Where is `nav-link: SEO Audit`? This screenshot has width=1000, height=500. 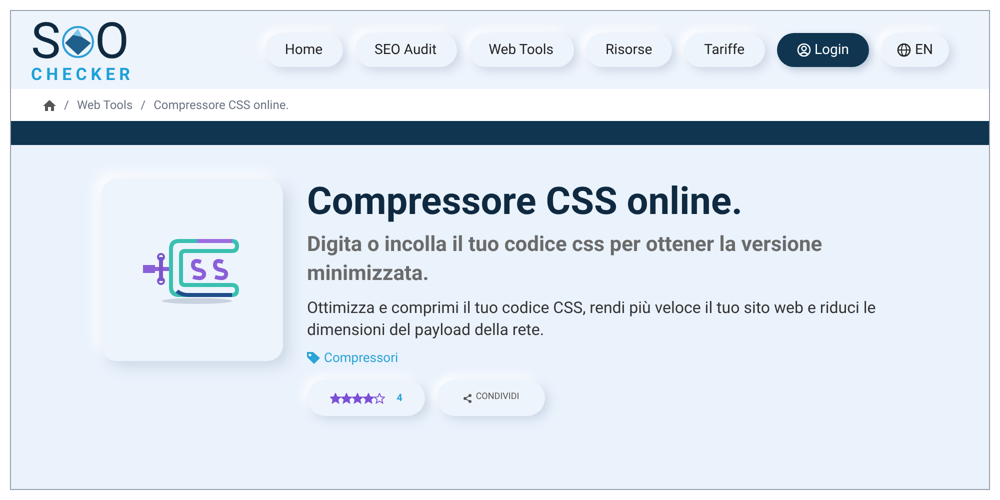 nav-link: SEO Audit is located at coordinates (405, 50).